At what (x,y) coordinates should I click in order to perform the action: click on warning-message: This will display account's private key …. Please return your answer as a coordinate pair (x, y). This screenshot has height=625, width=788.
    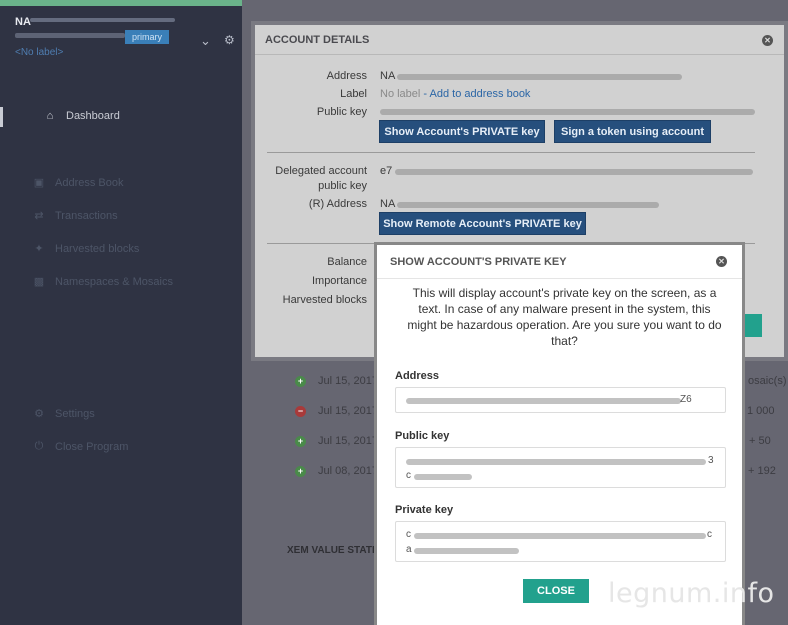
    Looking at the image, I should click on (564, 317).